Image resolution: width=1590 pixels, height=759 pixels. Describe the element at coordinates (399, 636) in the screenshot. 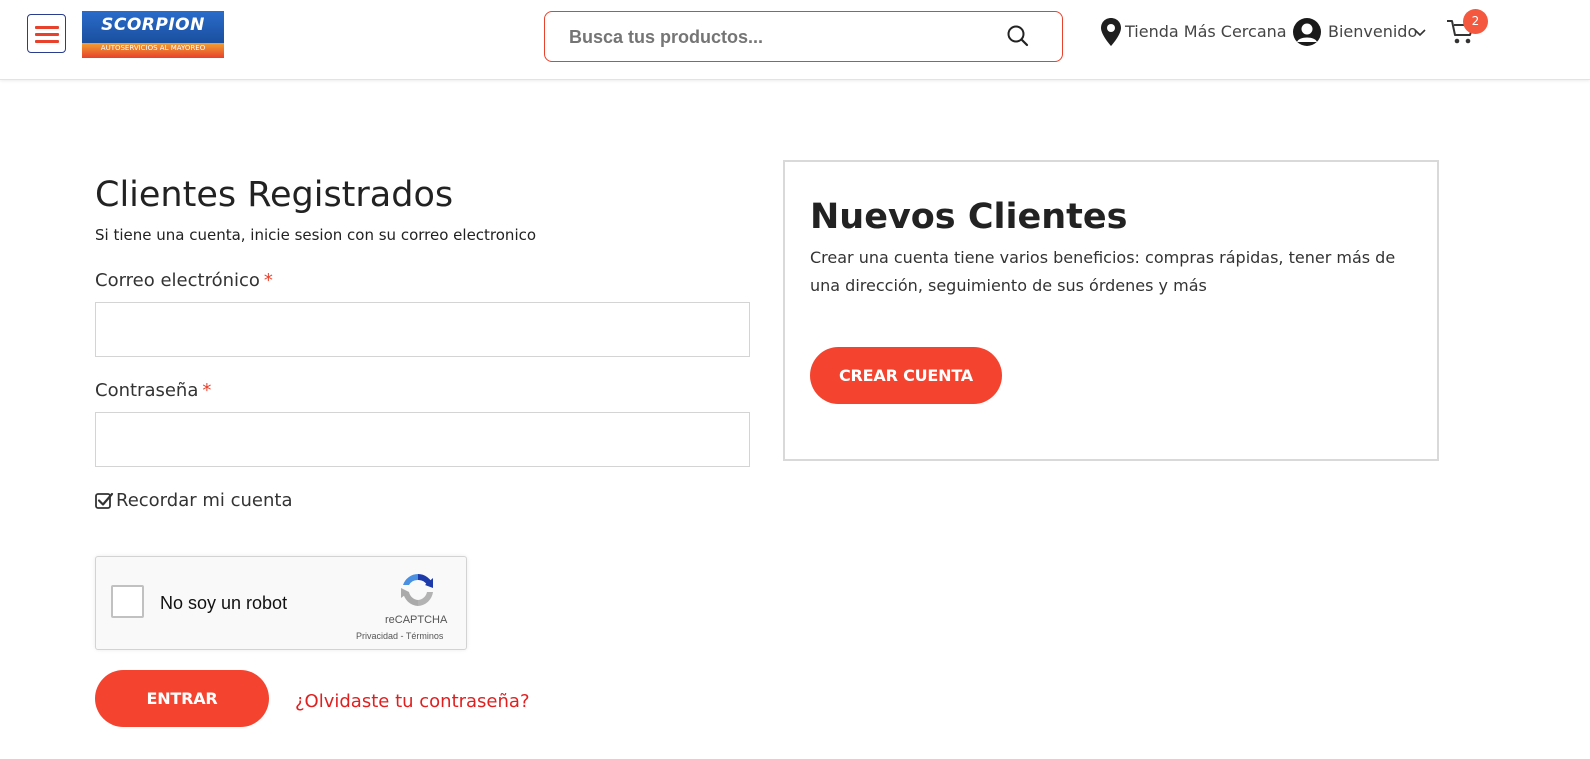

I see `recaptcha-links: Privacidad - Términos` at that location.